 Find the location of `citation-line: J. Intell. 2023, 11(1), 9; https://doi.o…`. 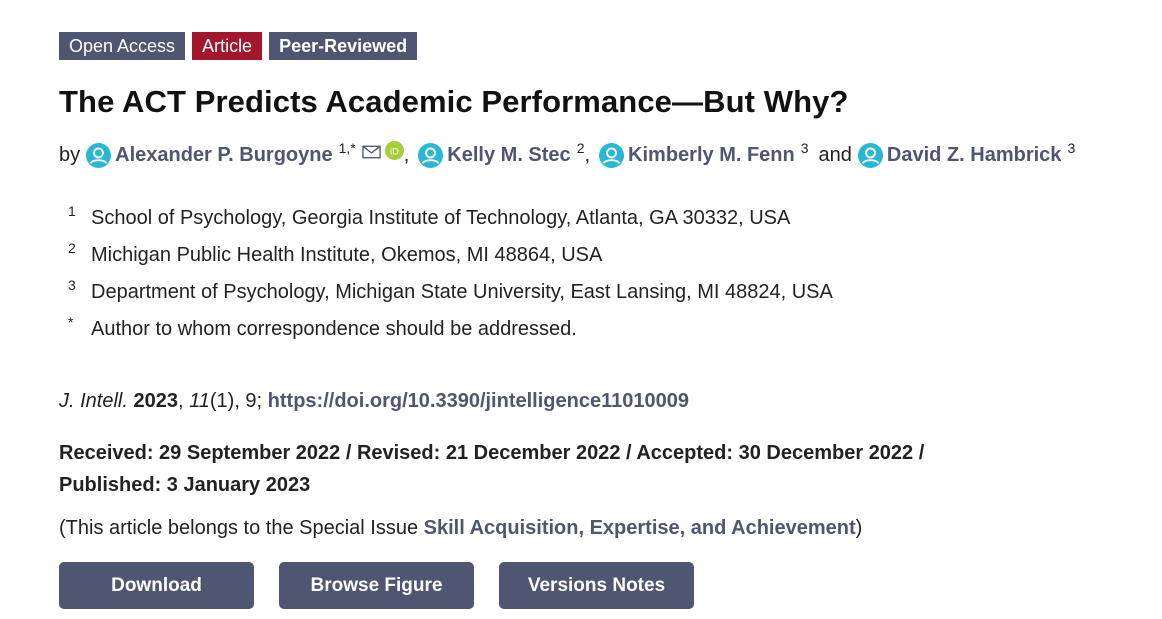

citation-line: J. Intell. 2023, 11(1), 9; https://doi.o… is located at coordinates (374, 401).